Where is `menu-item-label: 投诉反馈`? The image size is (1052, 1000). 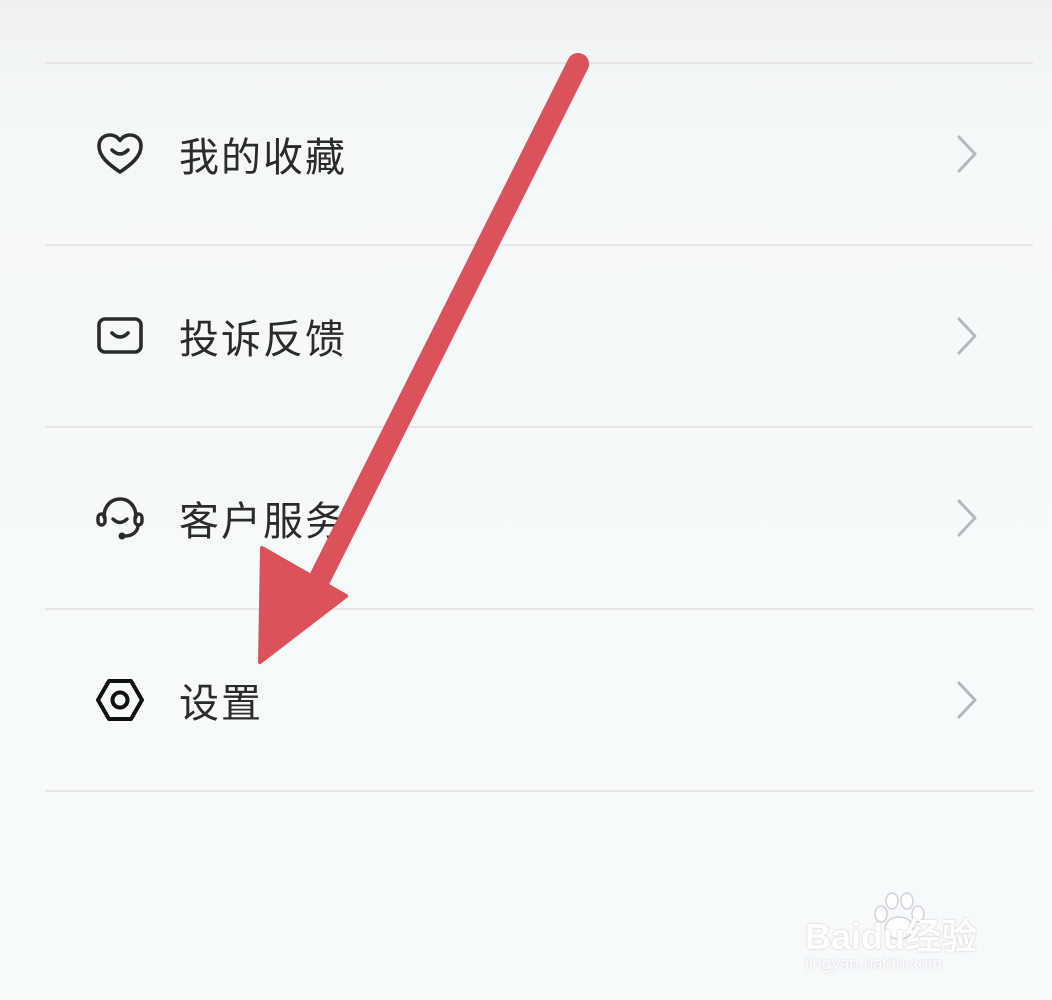 menu-item-label: 投诉反馈 is located at coordinates (263, 340).